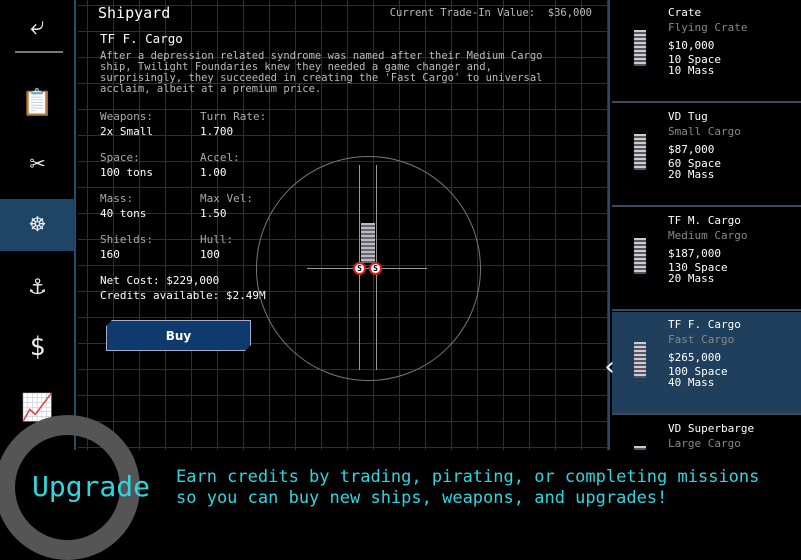  I want to click on wrench-screwdriver-icon: ✂, so click(37, 164).